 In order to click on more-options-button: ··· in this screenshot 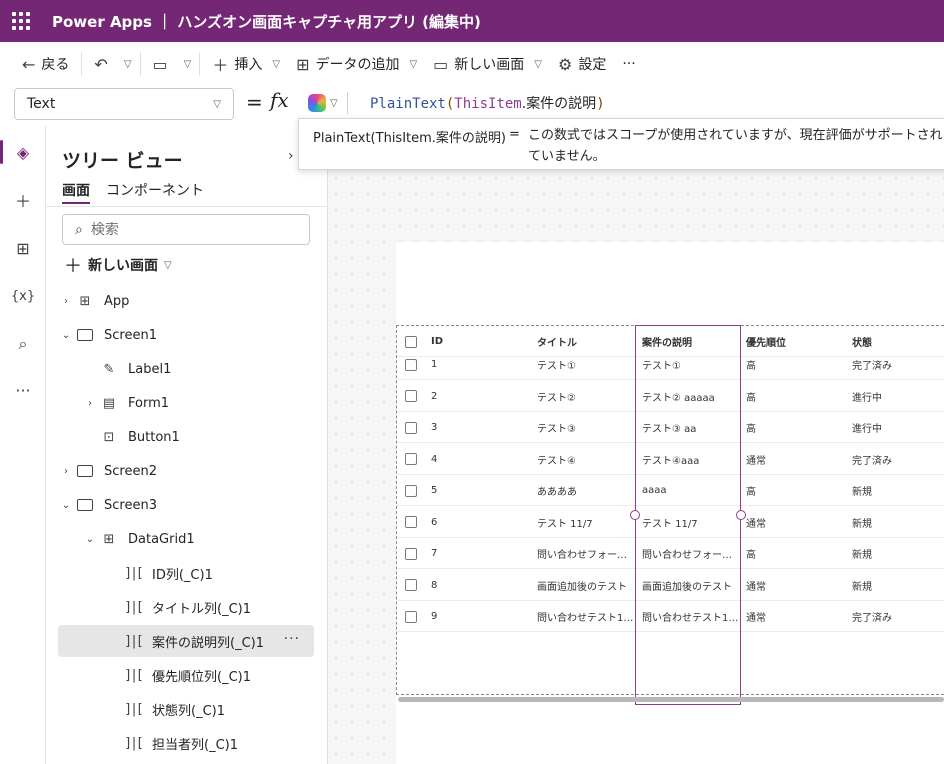, I will do `click(292, 639)`.